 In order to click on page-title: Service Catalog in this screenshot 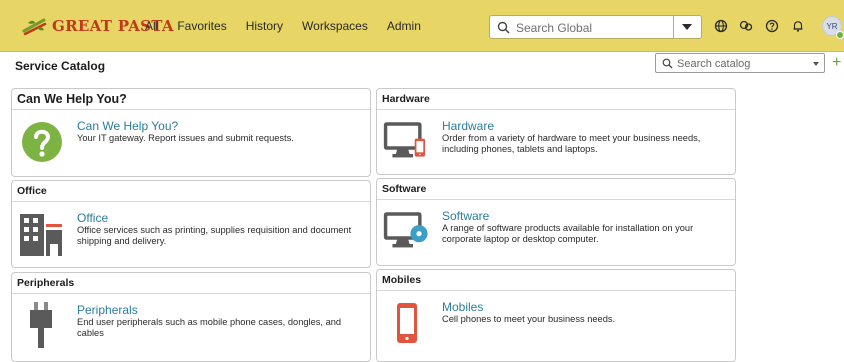, I will do `click(60, 66)`.